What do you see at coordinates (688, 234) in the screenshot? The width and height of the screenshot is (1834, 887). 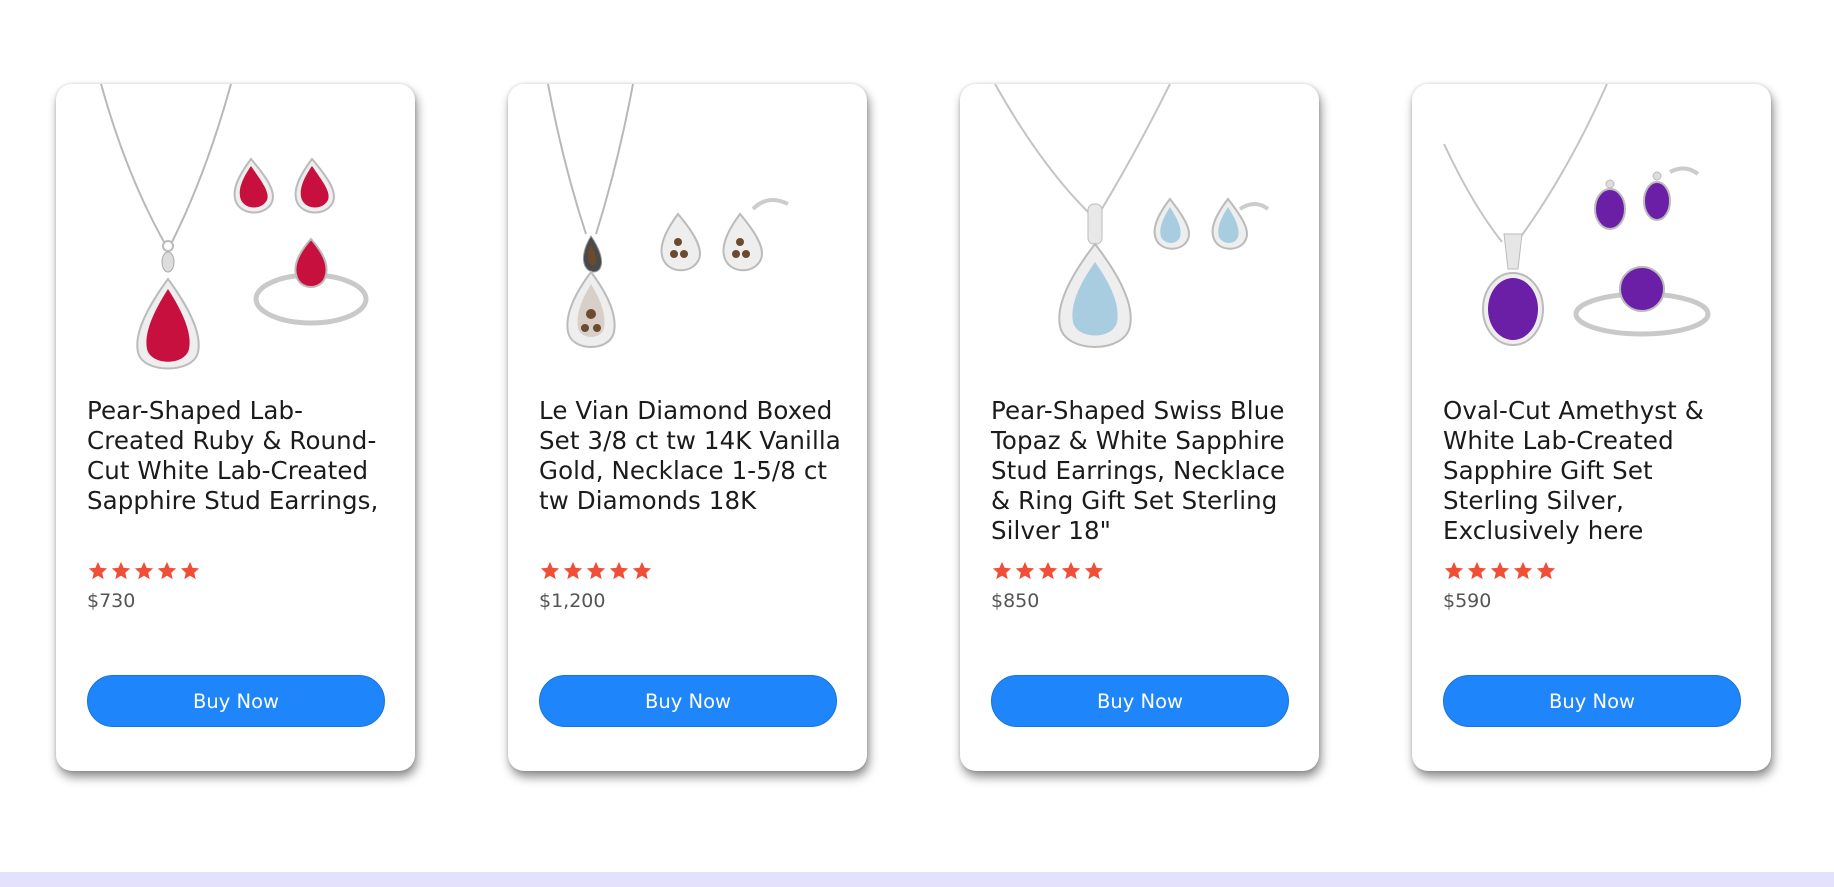 I see `chocolate-diamond-set-icon` at bounding box center [688, 234].